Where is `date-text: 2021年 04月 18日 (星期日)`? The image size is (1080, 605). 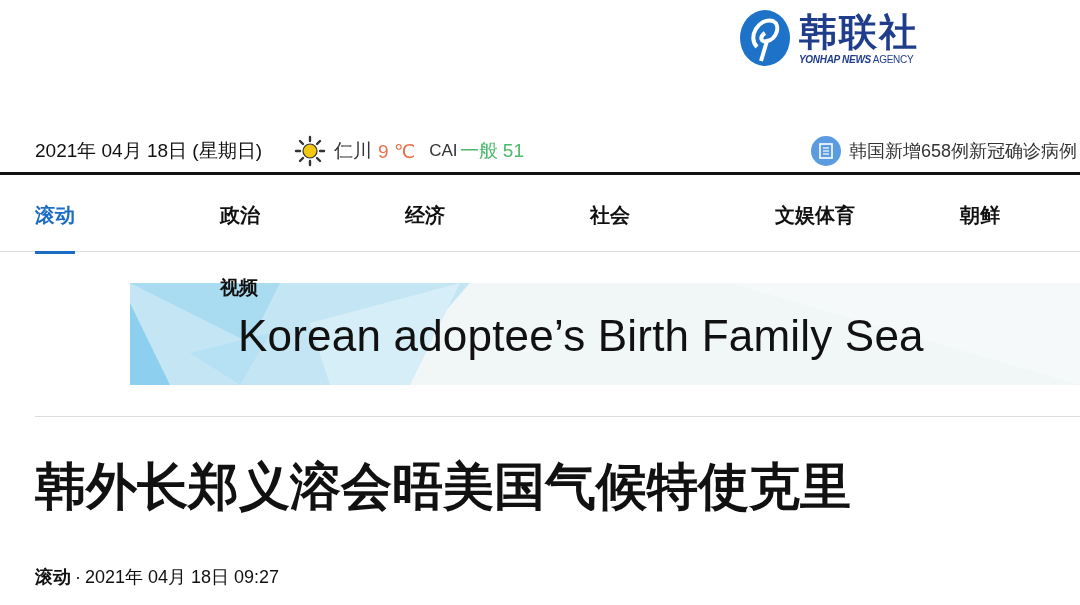 date-text: 2021年 04月 18日 (星期日) is located at coordinates (149, 151).